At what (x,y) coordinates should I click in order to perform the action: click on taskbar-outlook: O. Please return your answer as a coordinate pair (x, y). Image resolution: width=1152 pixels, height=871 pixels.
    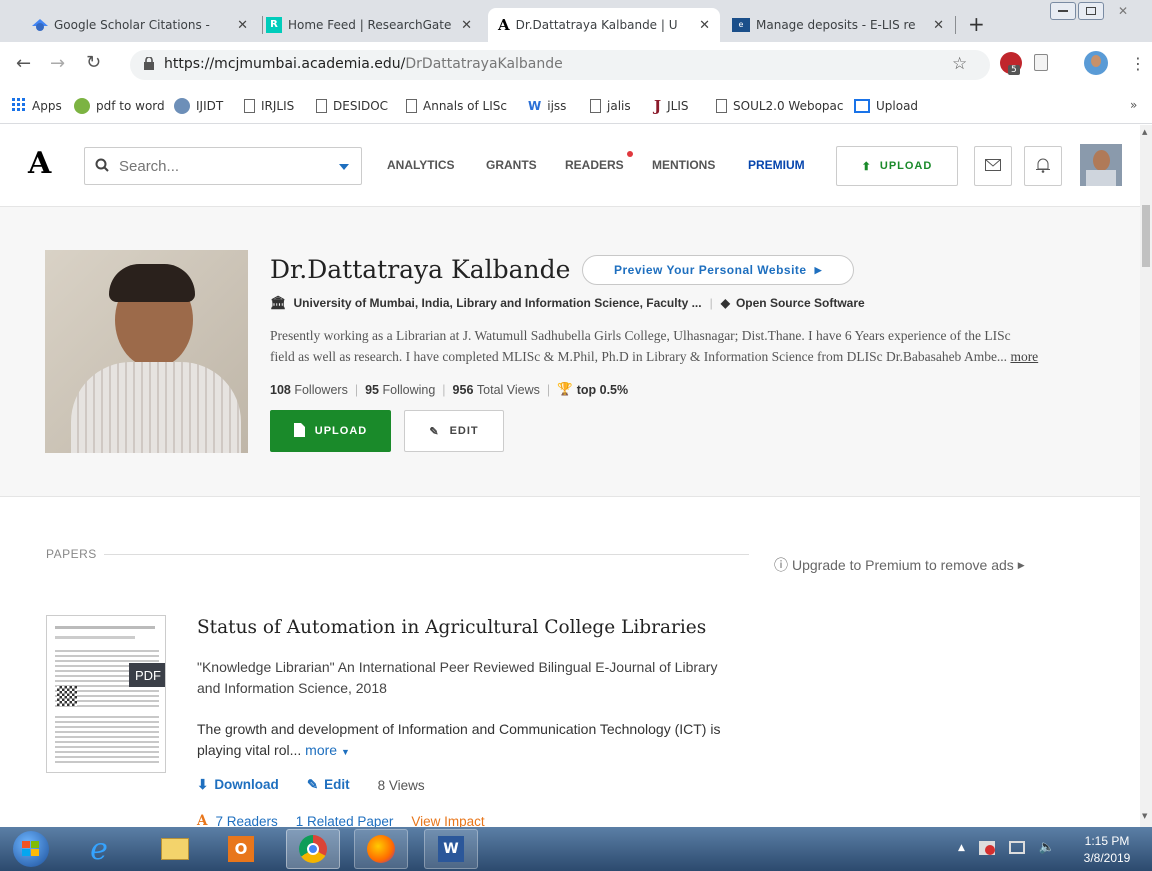
    Looking at the image, I should click on (241, 849).